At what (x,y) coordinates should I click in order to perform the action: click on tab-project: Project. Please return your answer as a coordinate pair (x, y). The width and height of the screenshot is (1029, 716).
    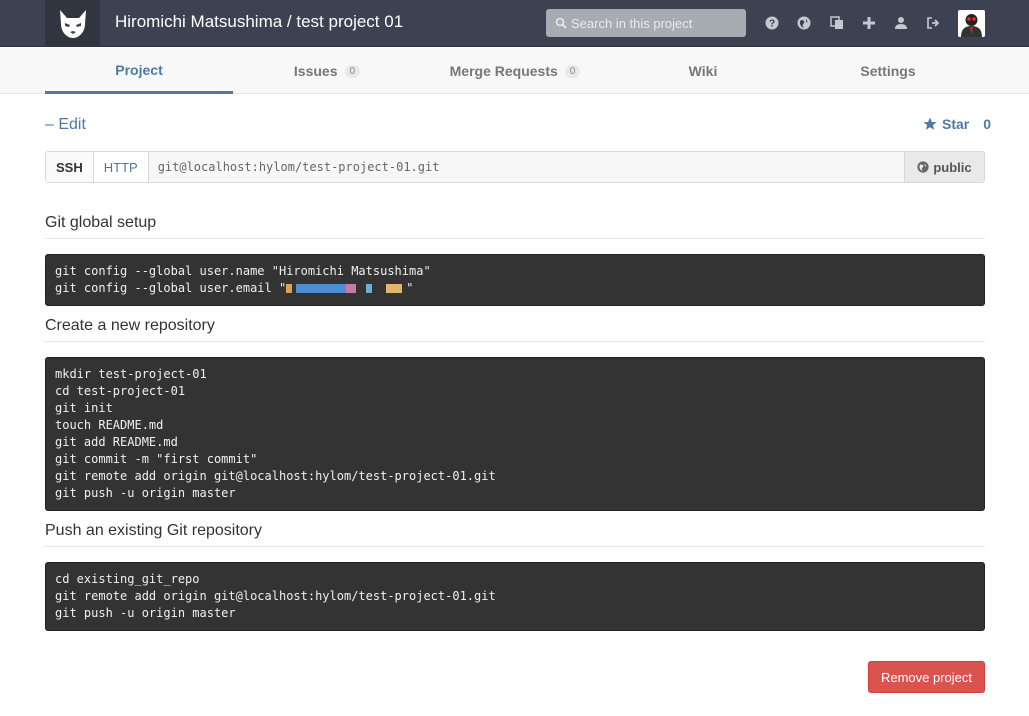
    Looking at the image, I should click on (139, 71).